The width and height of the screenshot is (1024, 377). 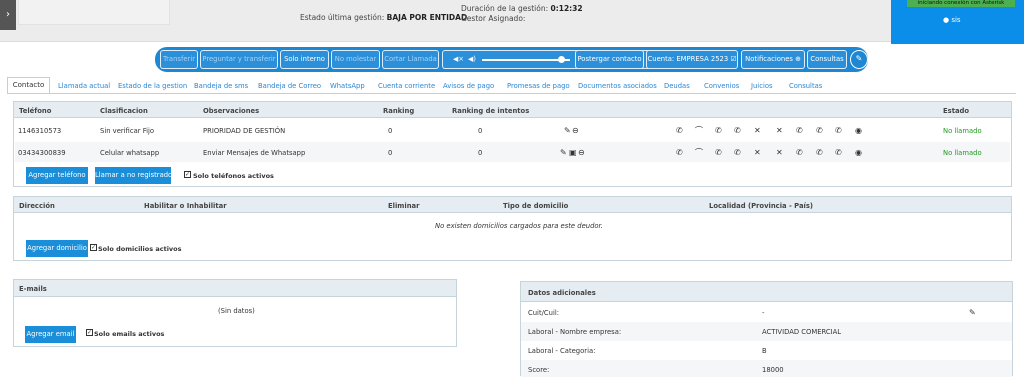 What do you see at coordinates (609, 59) in the screenshot?
I see `postpone-contact-button: Postergar contacto` at bounding box center [609, 59].